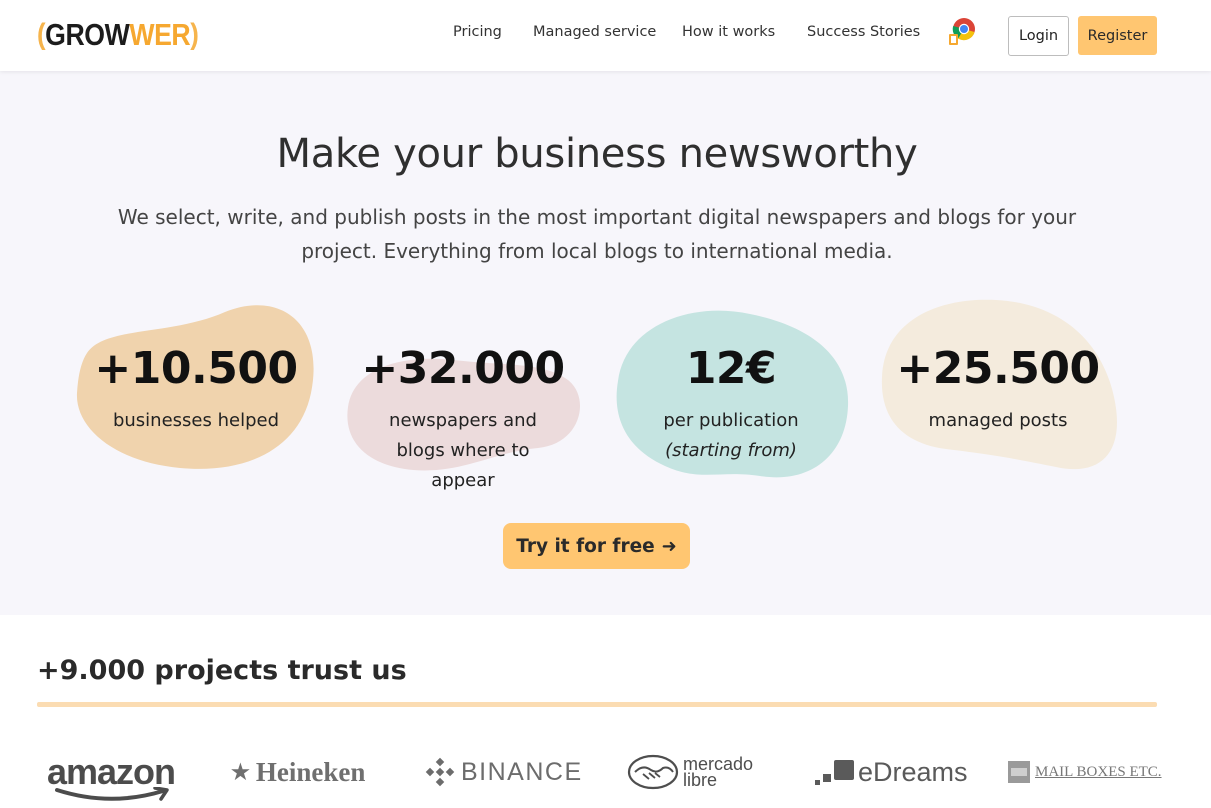  Describe the element at coordinates (463, 368) in the screenshot. I see `stat-newspapers-number: +32.000` at that location.